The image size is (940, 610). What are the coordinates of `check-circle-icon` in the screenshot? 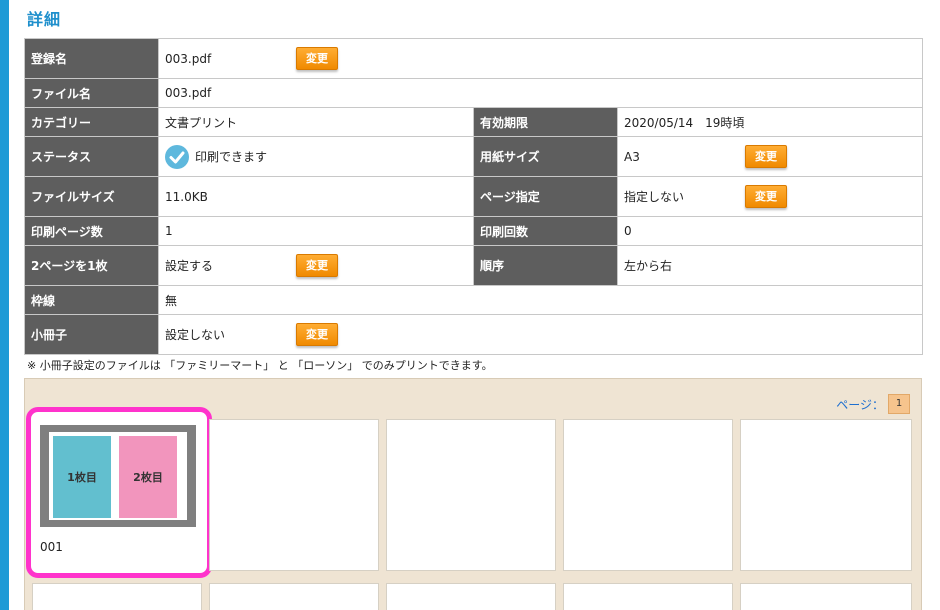 It's located at (177, 156).